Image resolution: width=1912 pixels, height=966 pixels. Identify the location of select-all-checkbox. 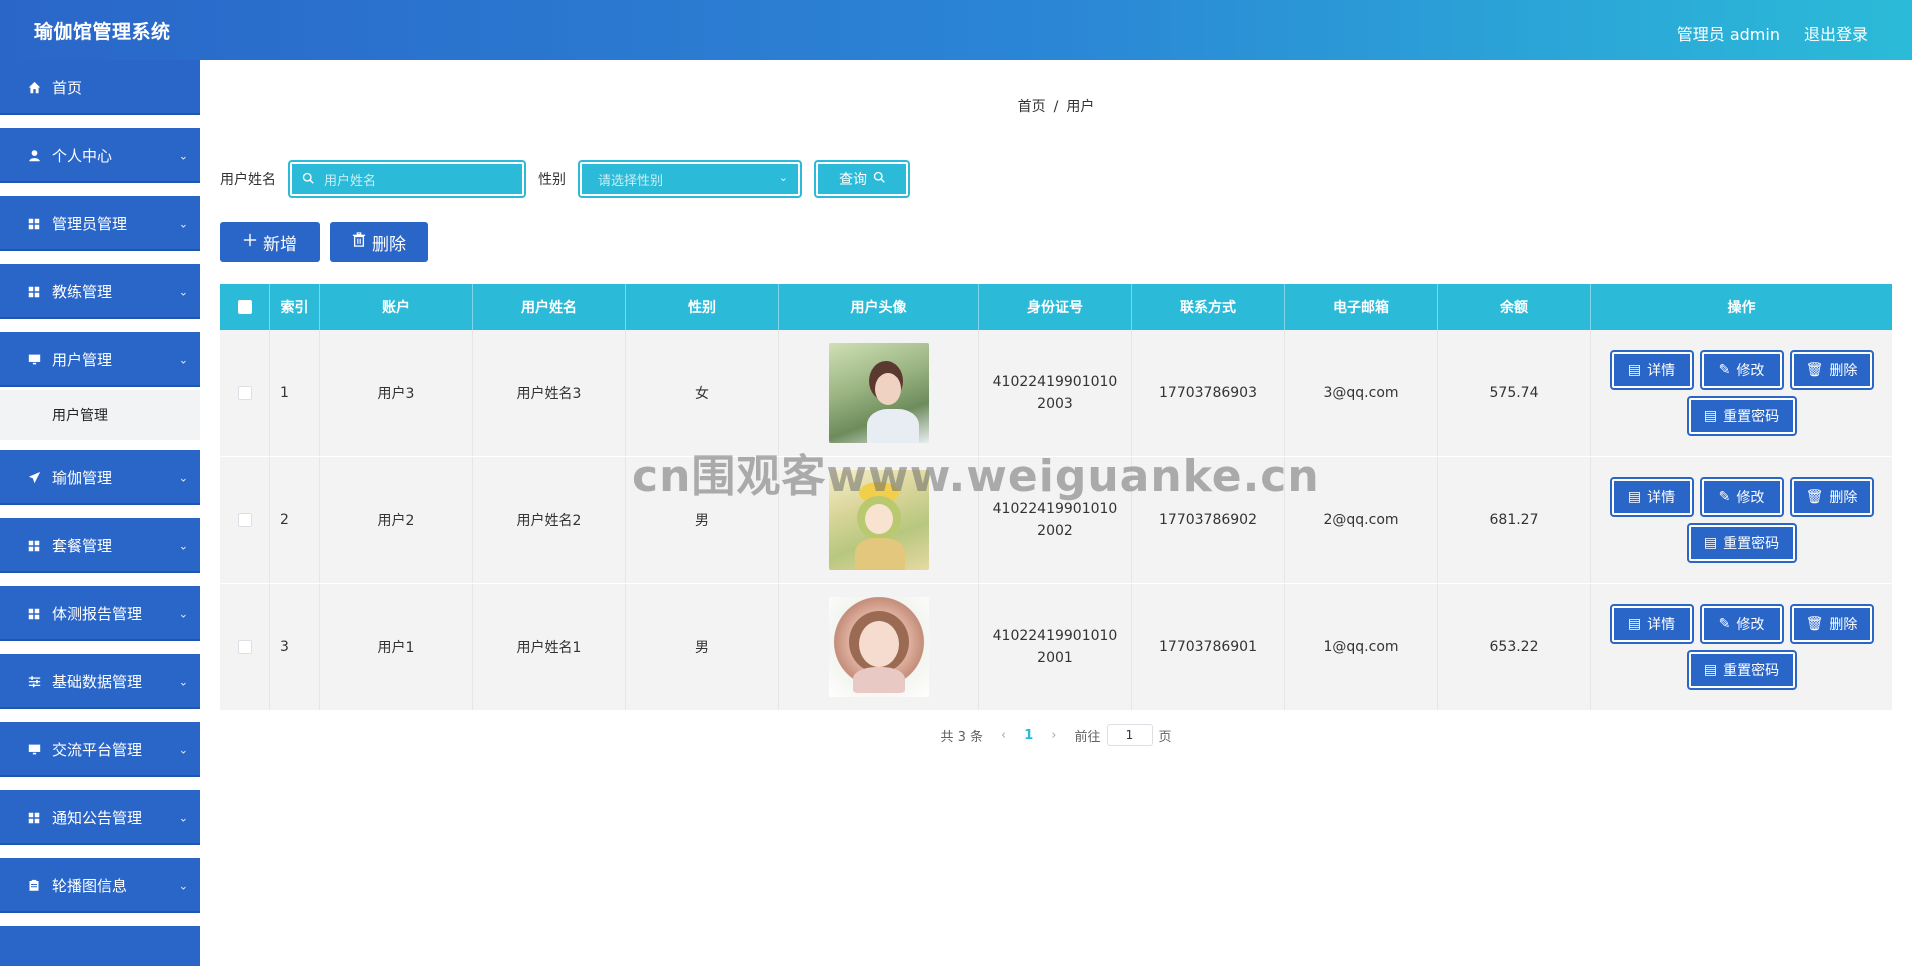
(244, 307).